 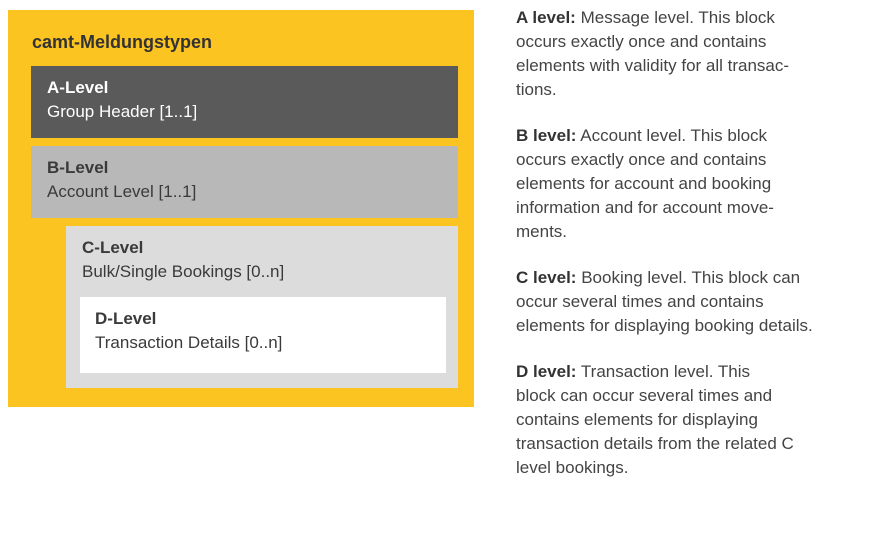 What do you see at coordinates (126, 318) in the screenshot?
I see `level-d-name: D-Level` at bounding box center [126, 318].